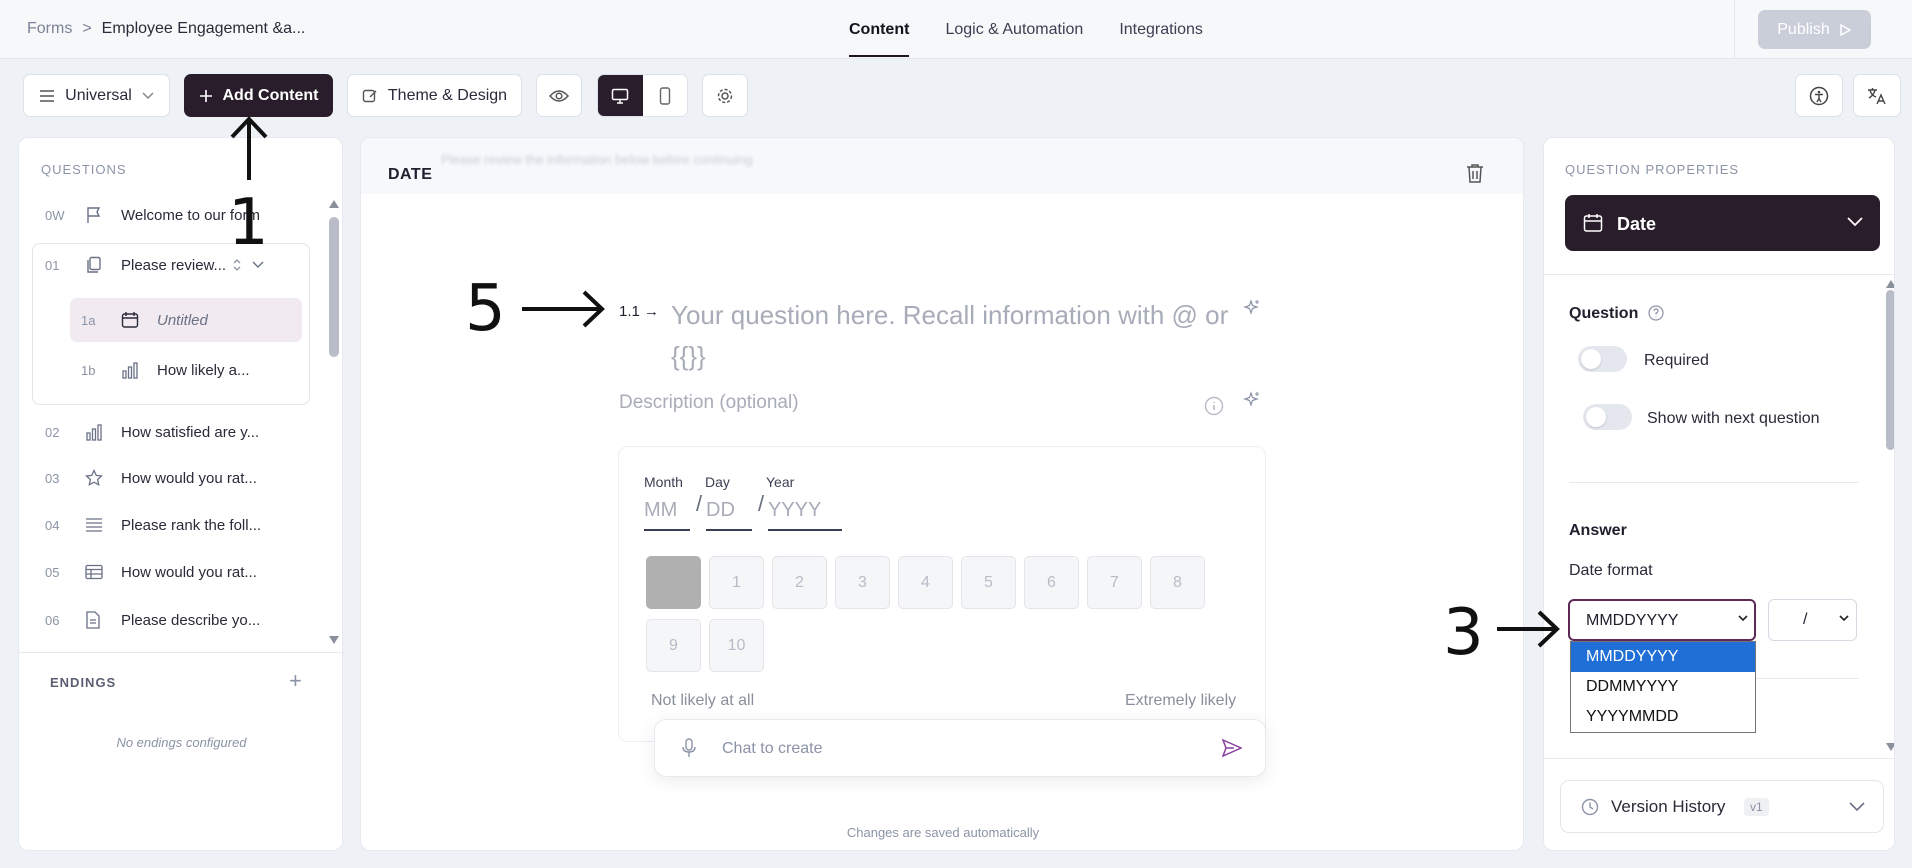 The image size is (1912, 868). I want to click on accessibility-icon, so click(1819, 96).